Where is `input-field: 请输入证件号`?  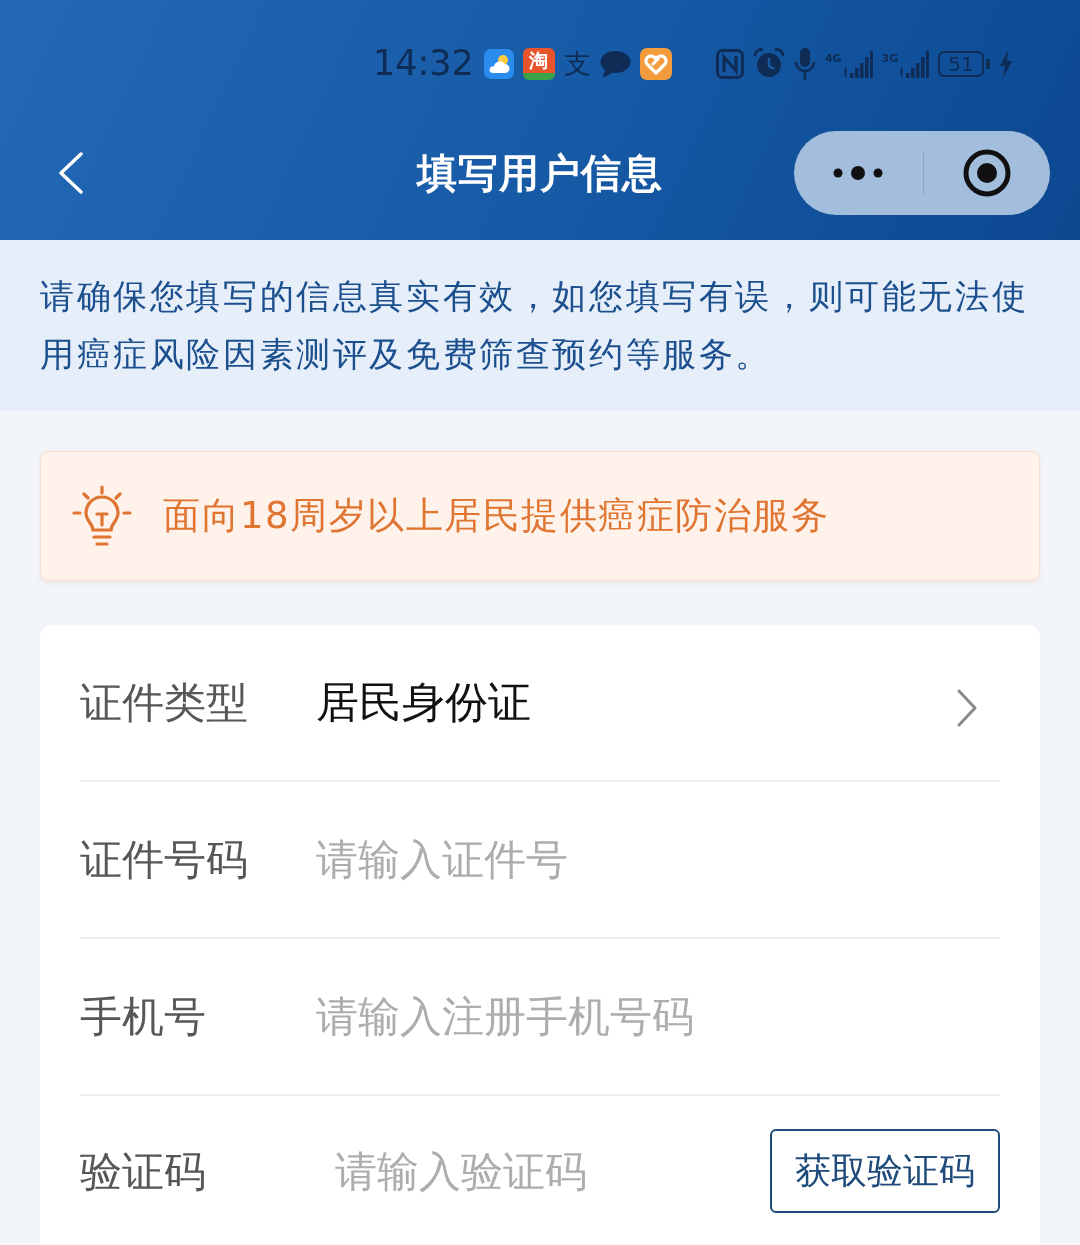 input-field: 请输入证件号 is located at coordinates (658, 859).